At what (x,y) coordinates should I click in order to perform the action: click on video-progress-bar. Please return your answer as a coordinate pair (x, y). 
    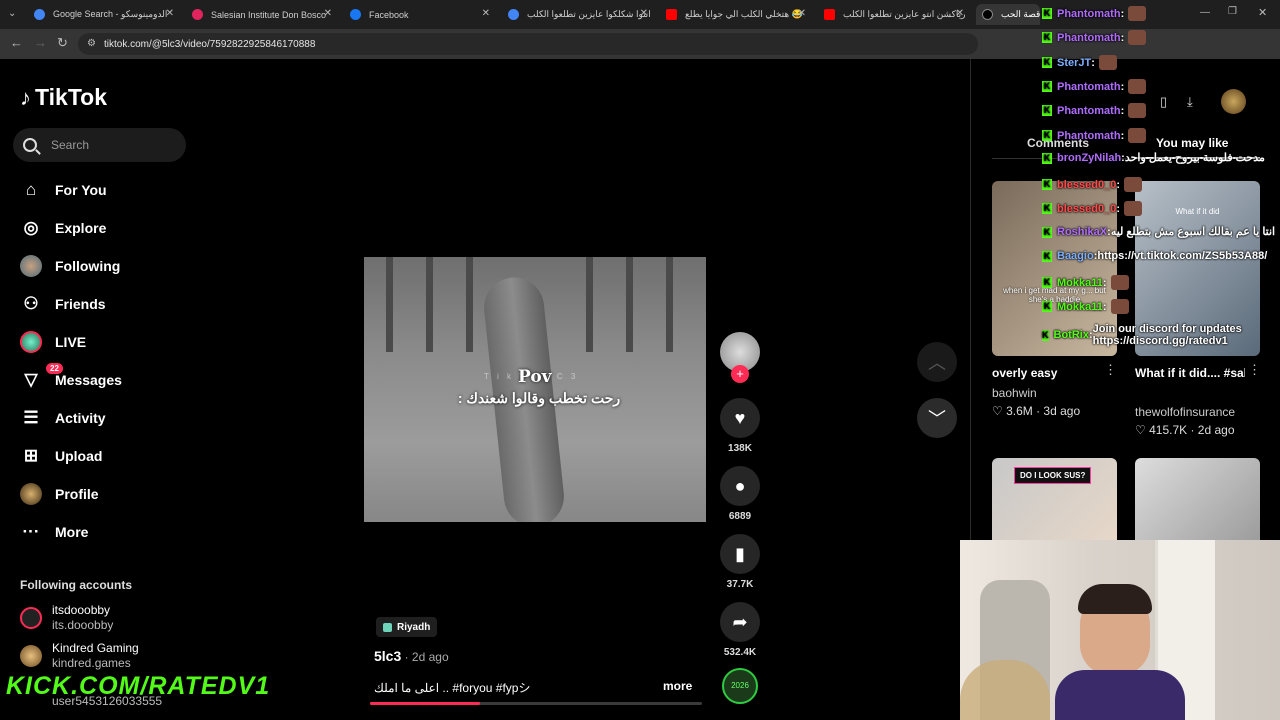
    Looking at the image, I should click on (536, 703).